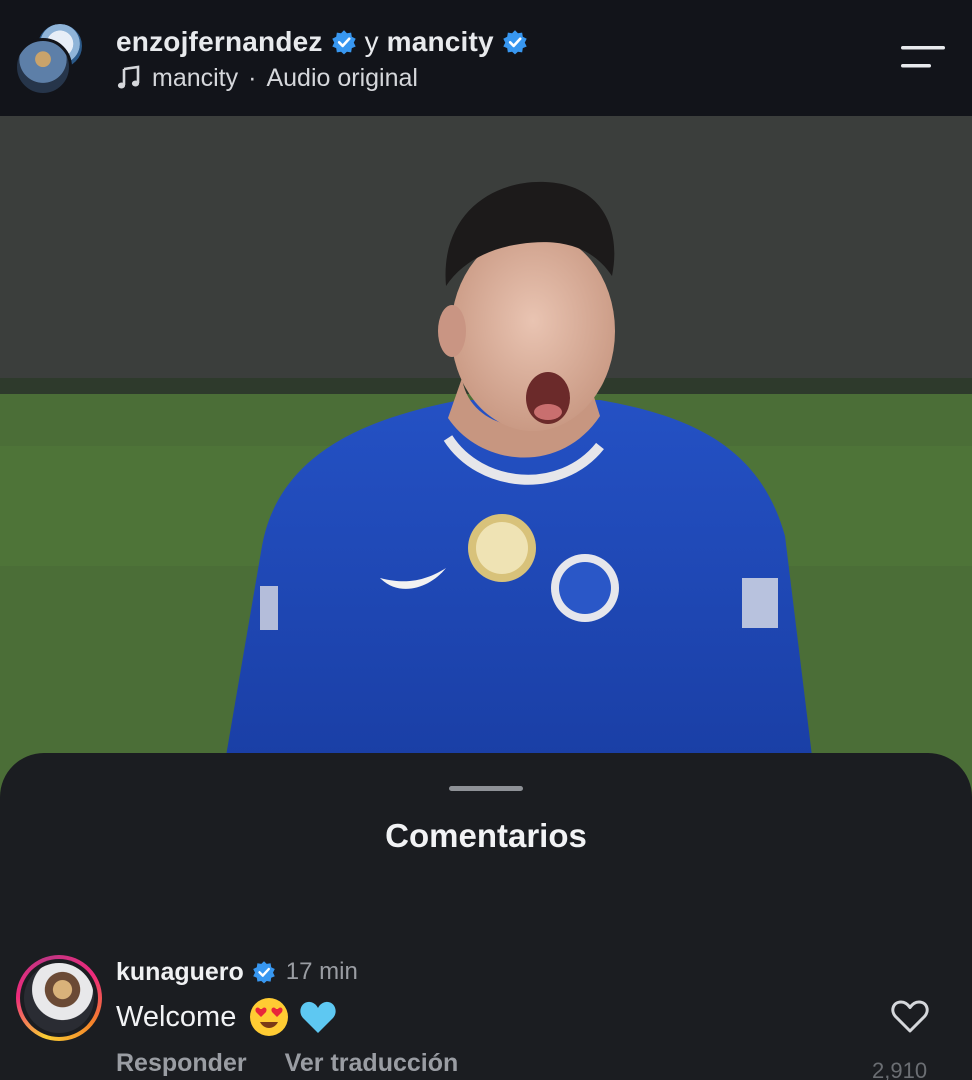  What do you see at coordinates (371, 41) in the screenshot?
I see `collab-connector: y` at bounding box center [371, 41].